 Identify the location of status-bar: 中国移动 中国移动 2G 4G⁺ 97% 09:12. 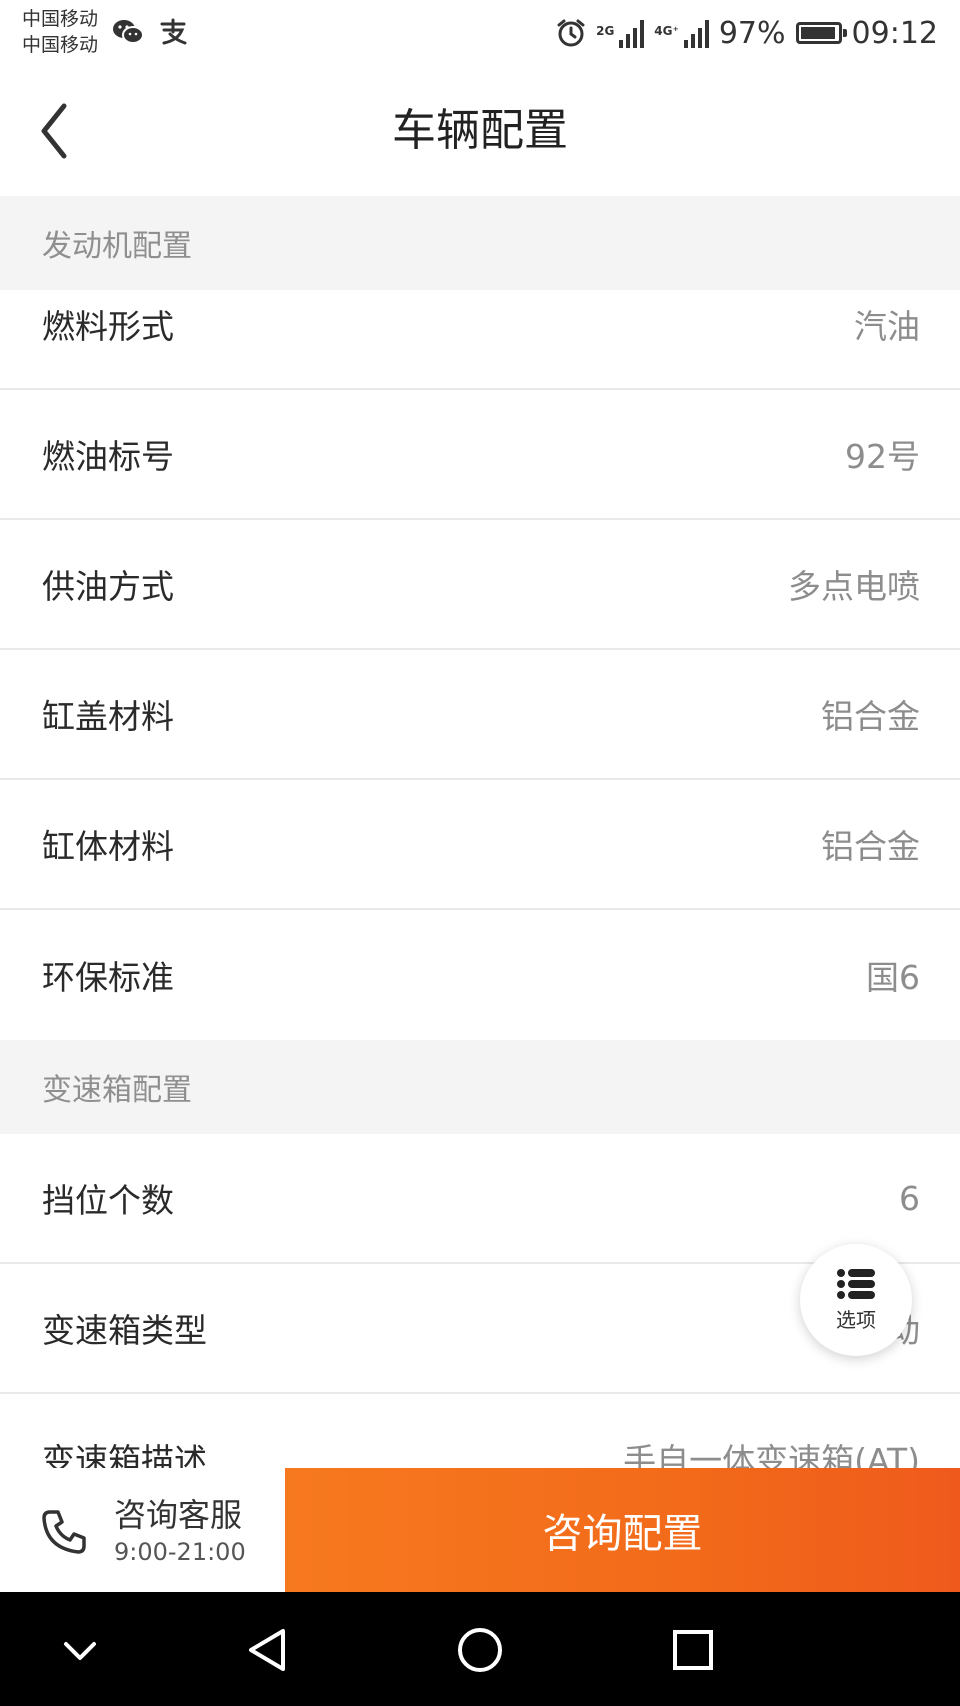
(480, 33).